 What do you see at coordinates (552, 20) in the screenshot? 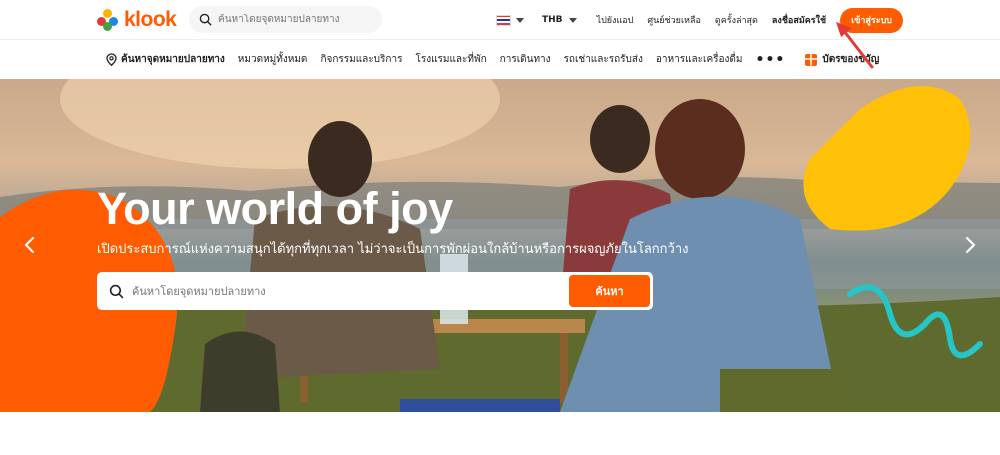
I see `currency-label: THB` at bounding box center [552, 20].